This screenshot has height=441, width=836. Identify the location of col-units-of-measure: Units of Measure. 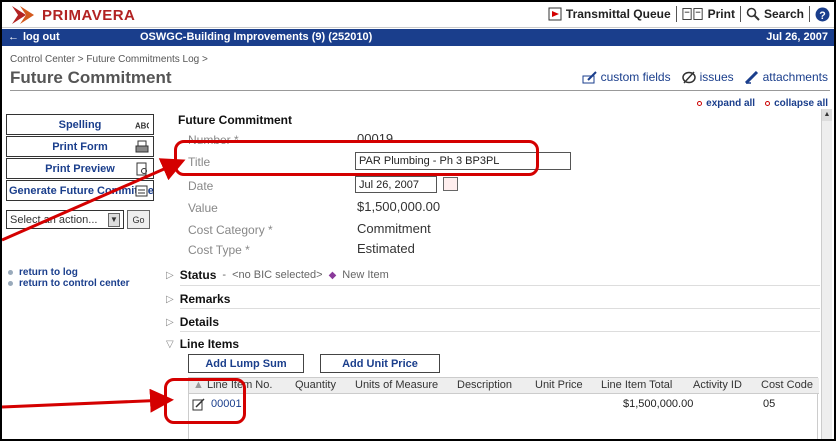
(396, 385).